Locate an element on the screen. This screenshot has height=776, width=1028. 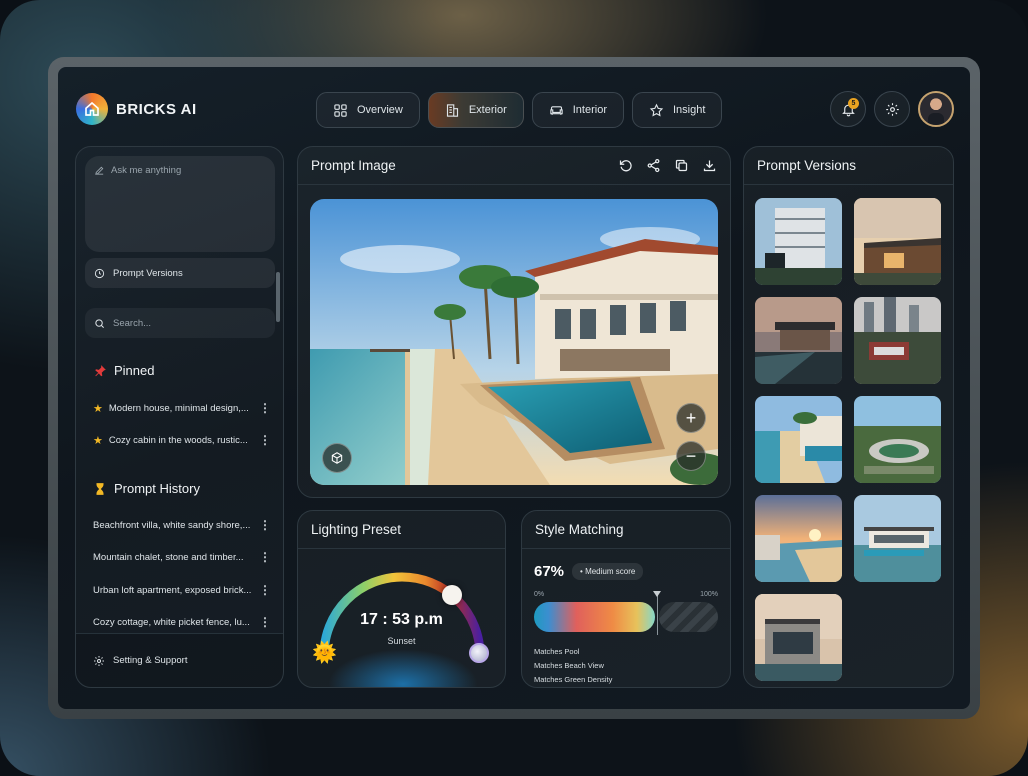
history-heading: Prompt History is located at coordinates (146, 488).